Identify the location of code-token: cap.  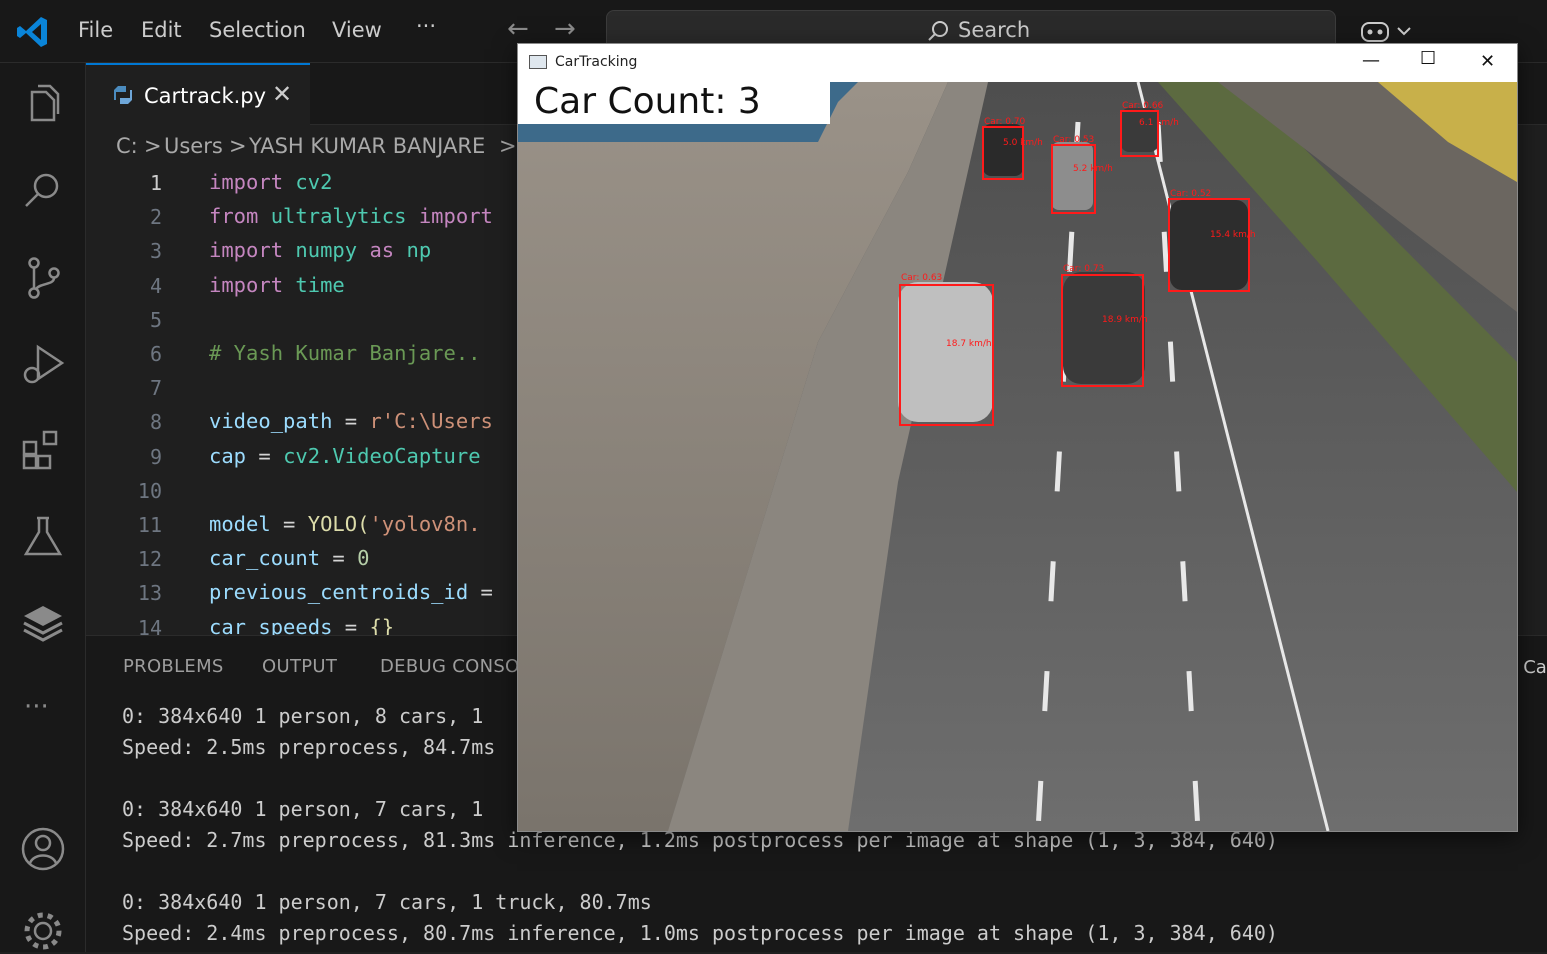
(228, 456).